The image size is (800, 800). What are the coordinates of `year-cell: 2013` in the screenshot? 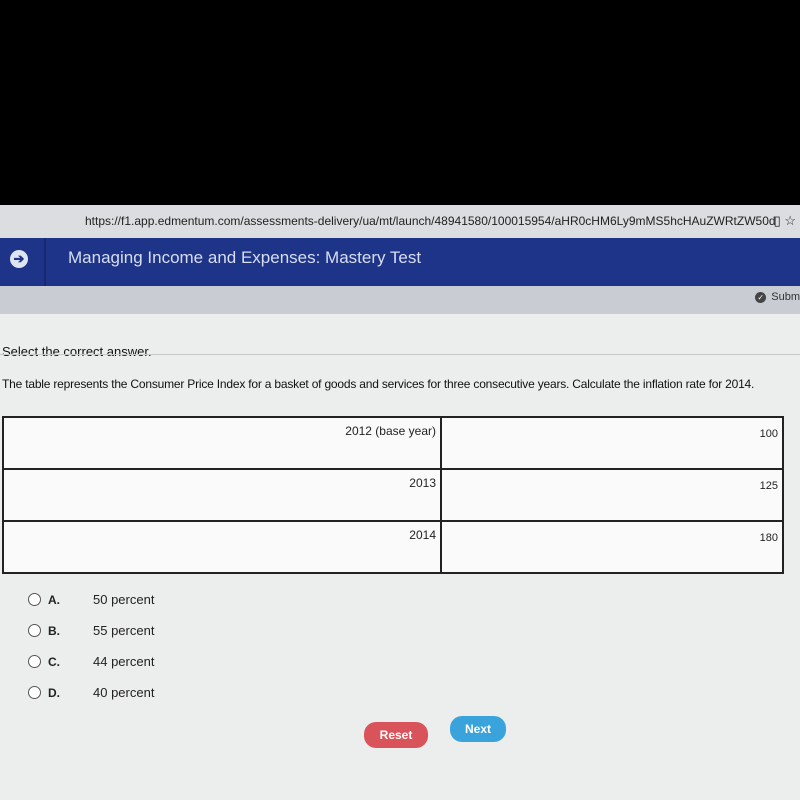 It's located at (222, 495).